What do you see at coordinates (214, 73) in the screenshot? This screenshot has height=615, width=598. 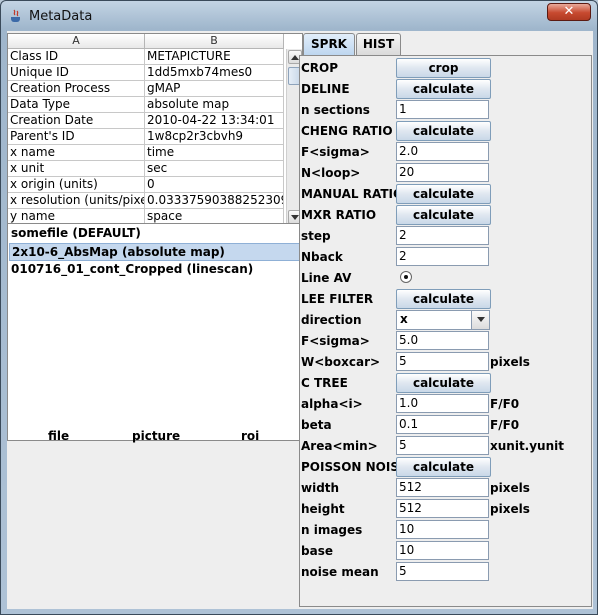 I see `table-cell-value: 1dd5mxb74mes0` at bounding box center [214, 73].